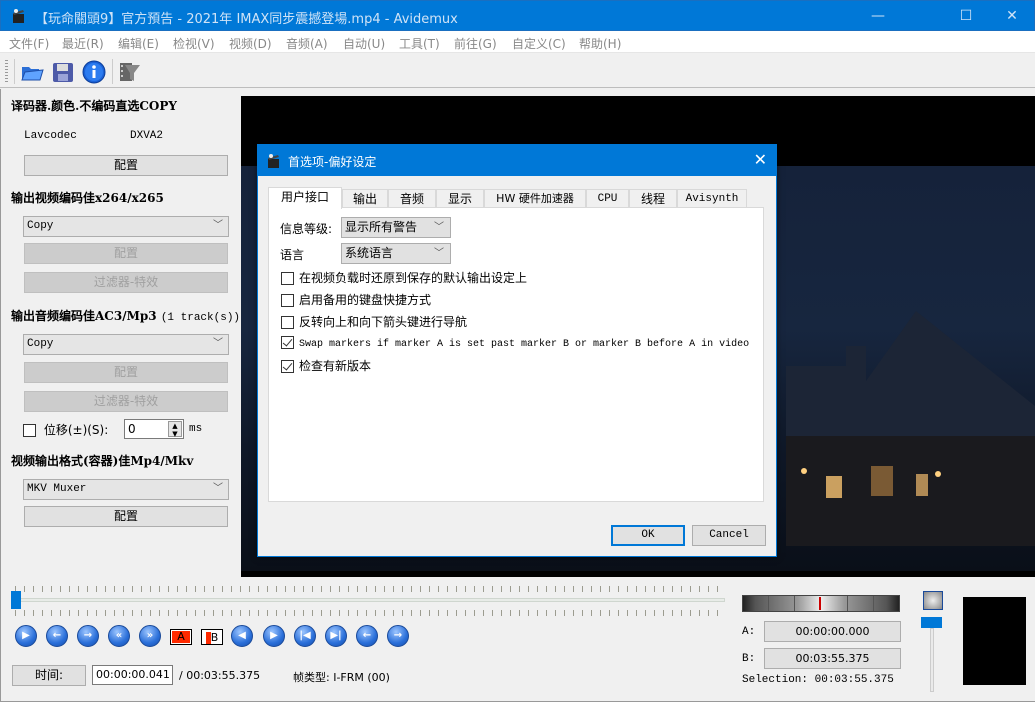 This screenshot has width=1035, height=702. Describe the element at coordinates (65, 429) in the screenshot. I see `audio-shift-row: 位移(±)(S):` at that location.